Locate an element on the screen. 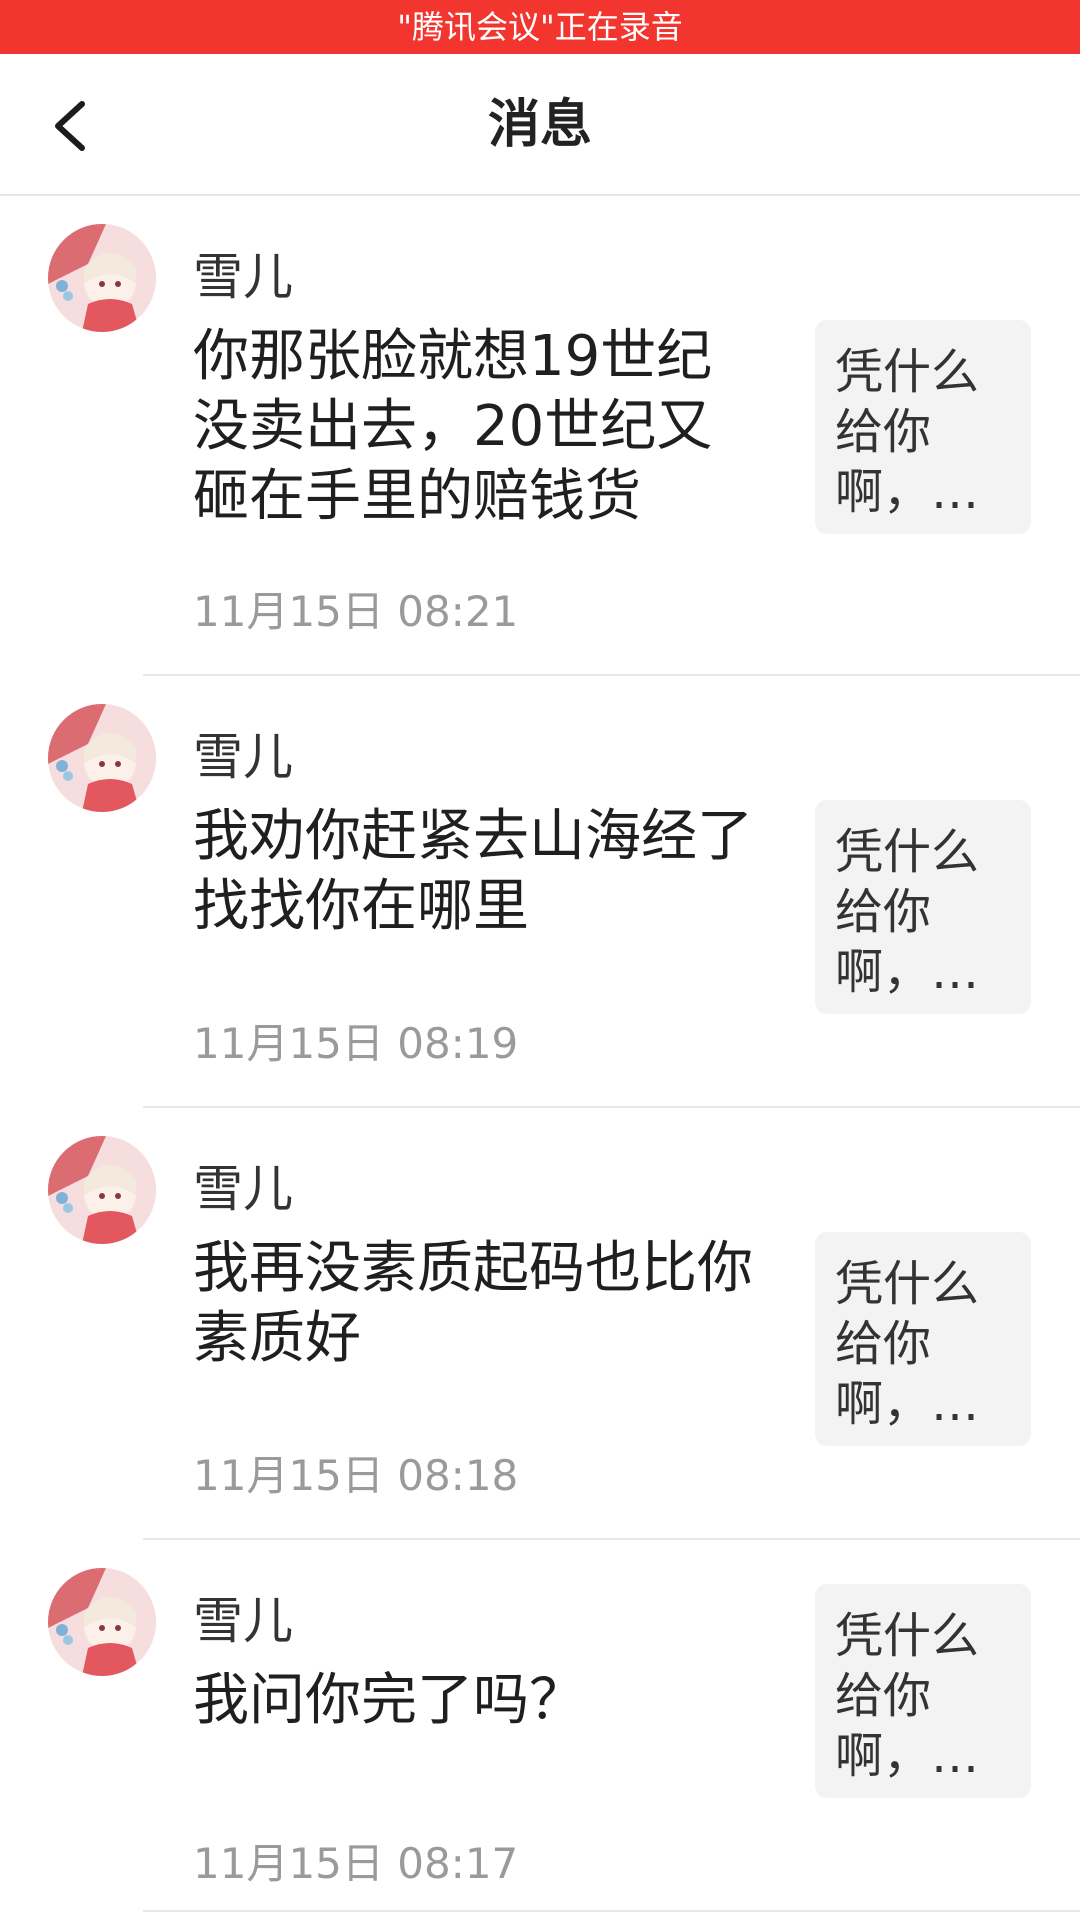 This screenshot has height=1920, width=1080. message-timestamp: 11月15日 08:18 is located at coordinates (356, 1475).